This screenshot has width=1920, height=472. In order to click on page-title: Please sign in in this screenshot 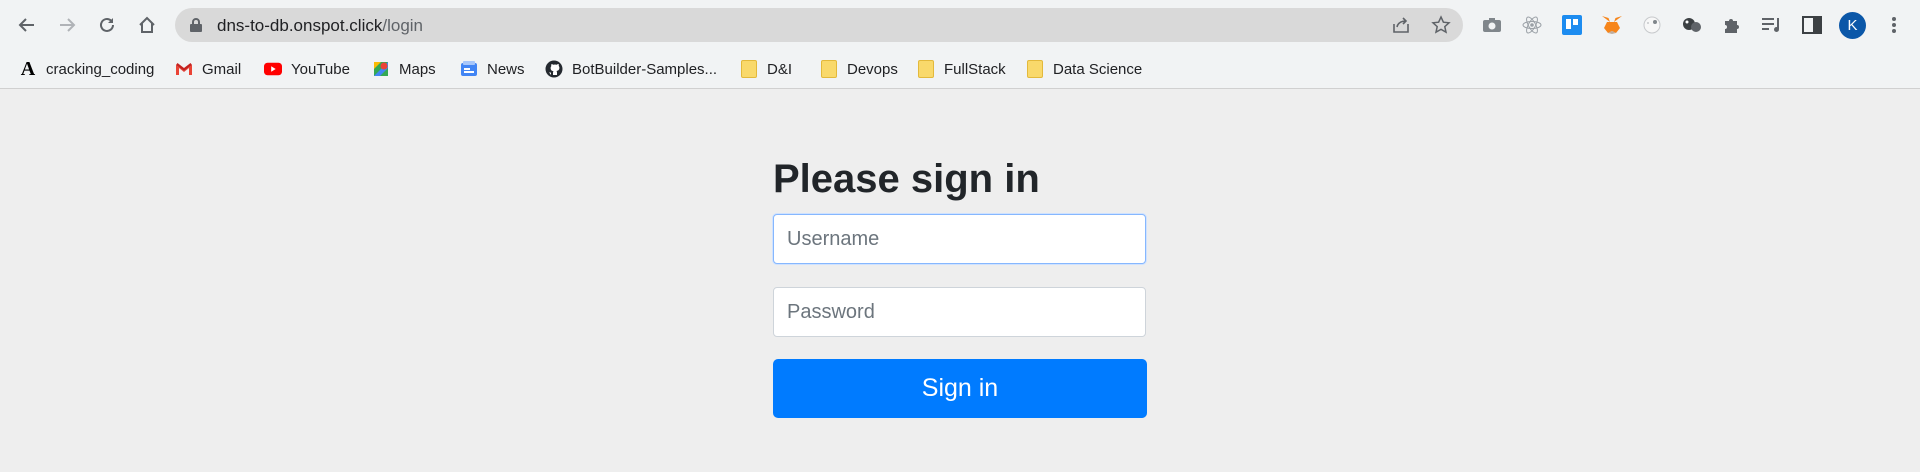, I will do `click(906, 179)`.